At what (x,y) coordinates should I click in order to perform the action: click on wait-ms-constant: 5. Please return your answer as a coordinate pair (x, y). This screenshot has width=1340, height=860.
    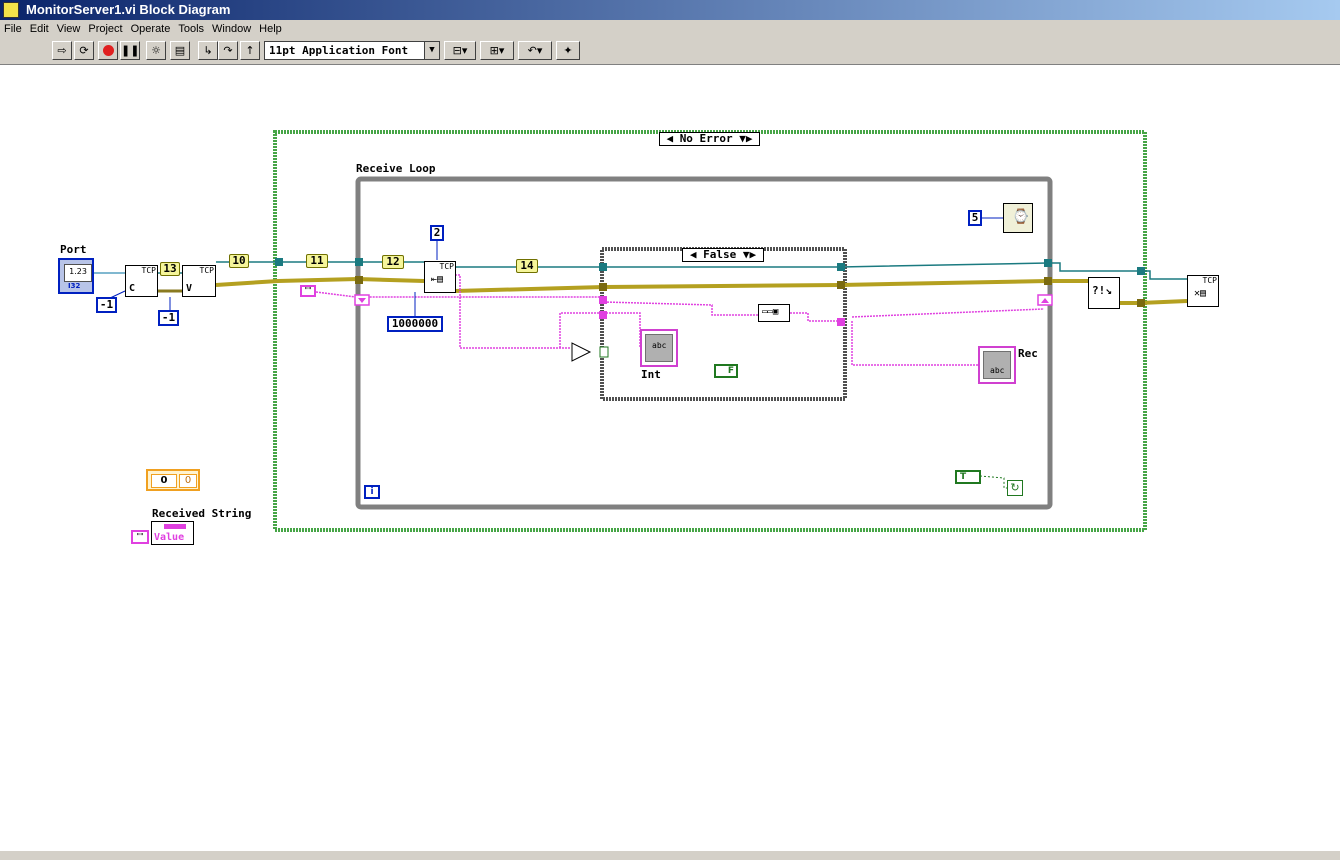
    Looking at the image, I should click on (975, 218).